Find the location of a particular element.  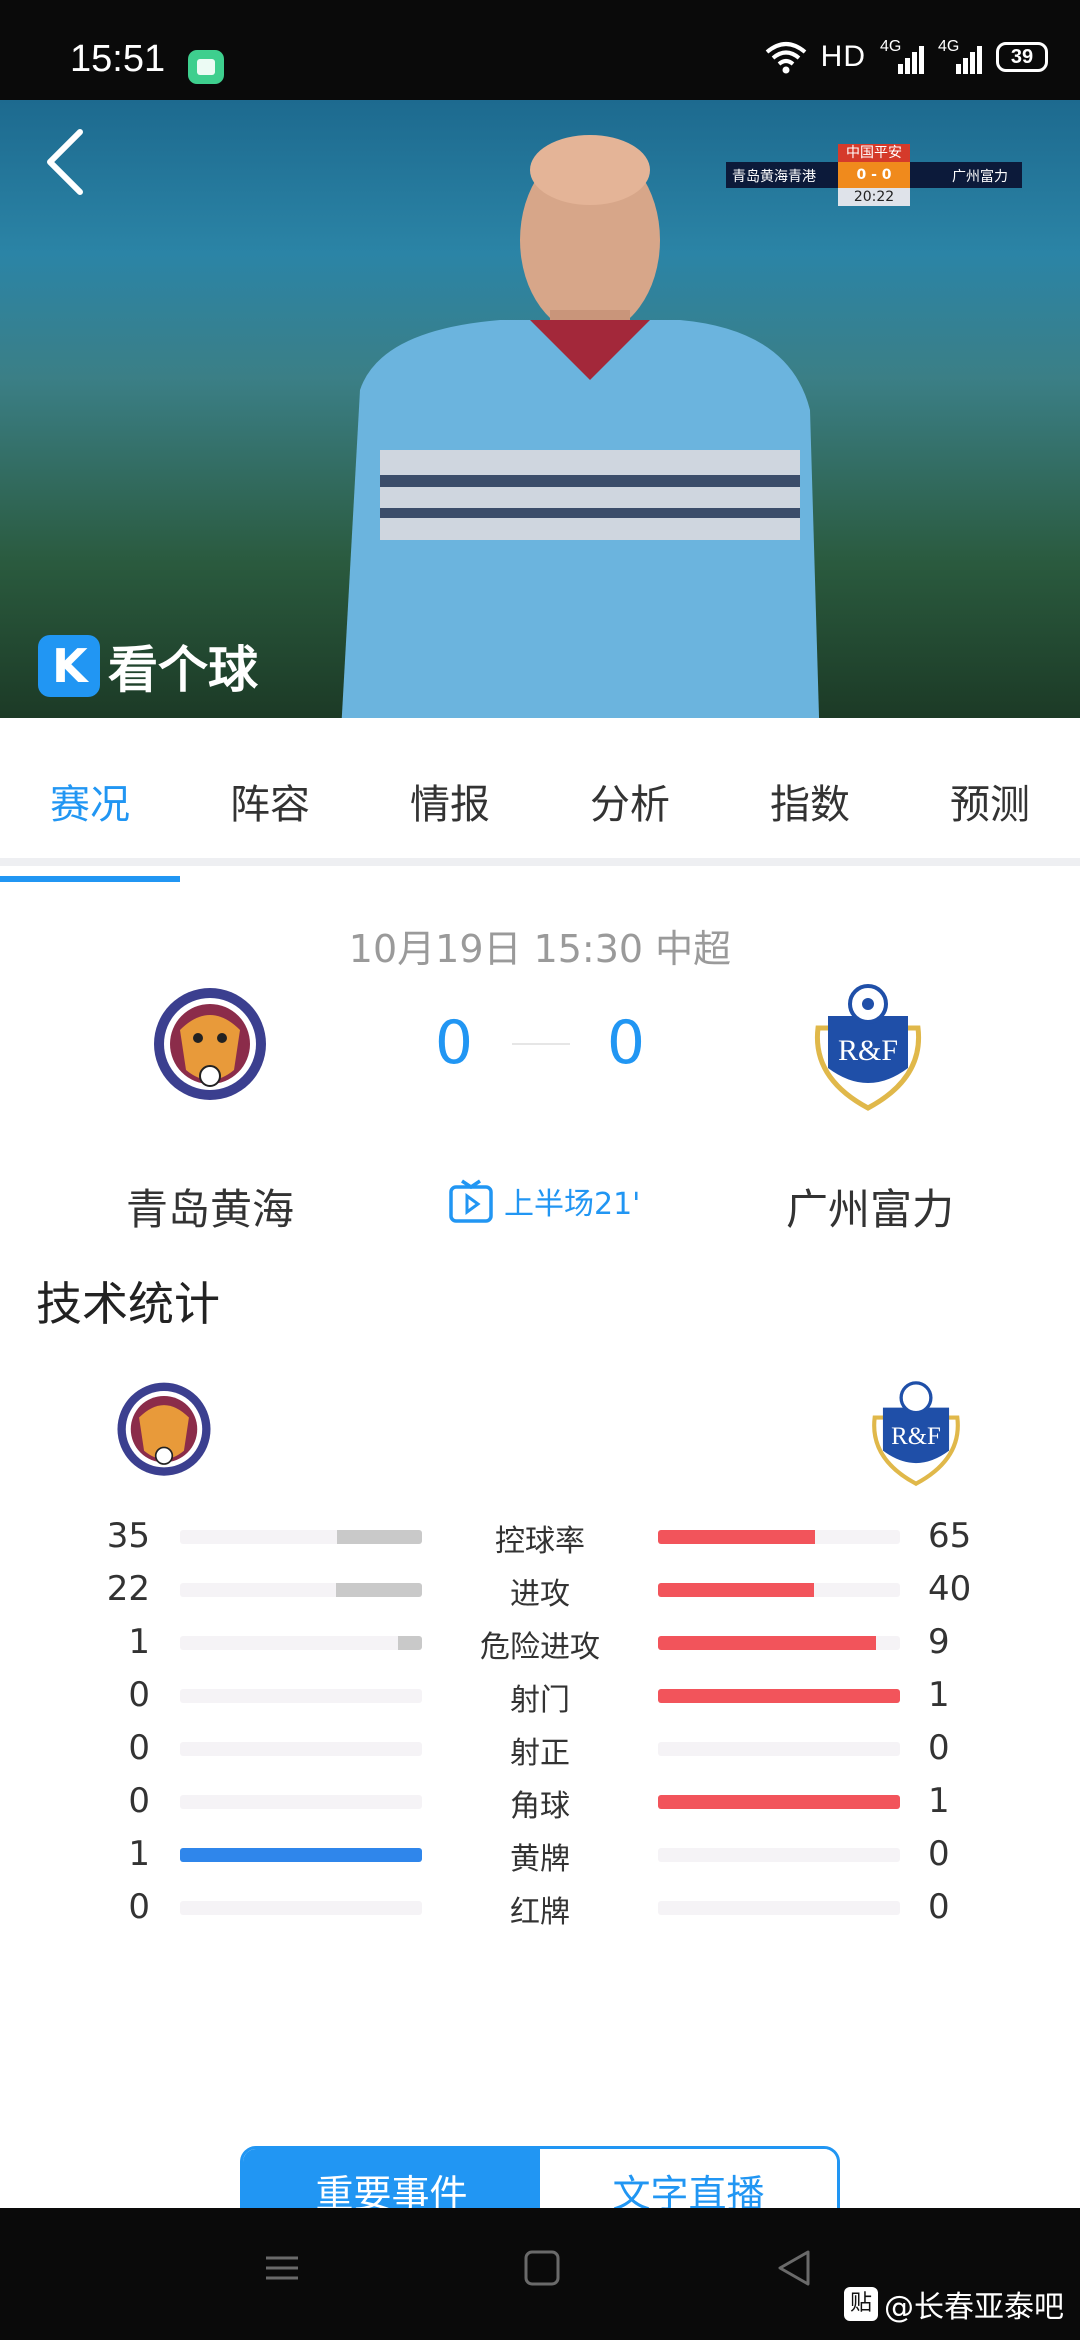

scoreboard-clock: 20:22 is located at coordinates (874, 197).